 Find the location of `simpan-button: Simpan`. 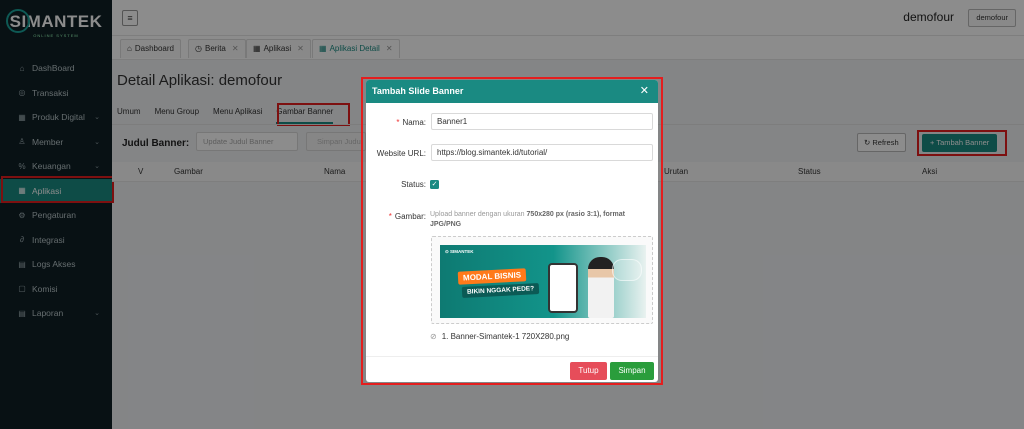

simpan-button: Simpan is located at coordinates (632, 371).